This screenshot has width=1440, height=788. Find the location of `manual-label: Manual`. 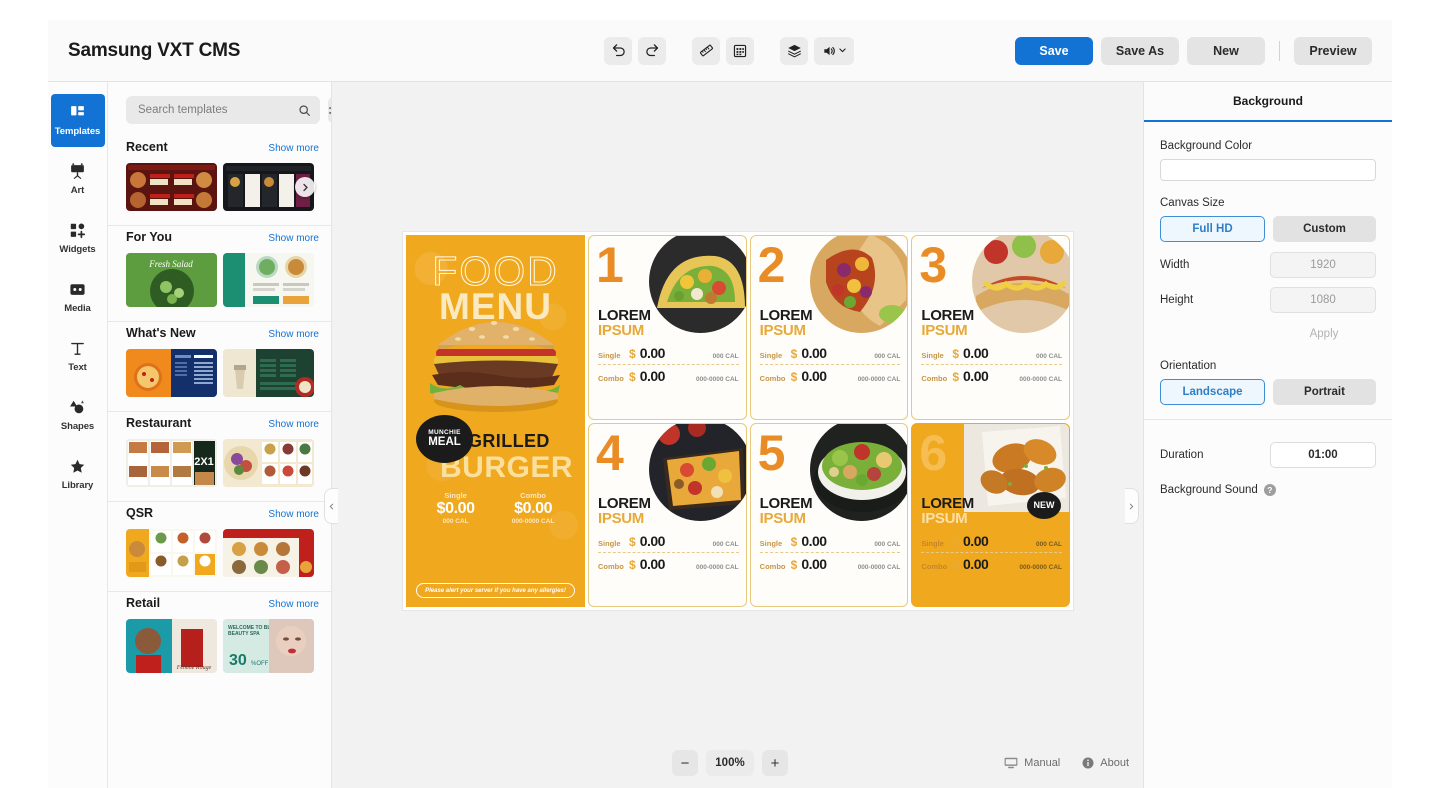

manual-label: Manual is located at coordinates (1042, 763).